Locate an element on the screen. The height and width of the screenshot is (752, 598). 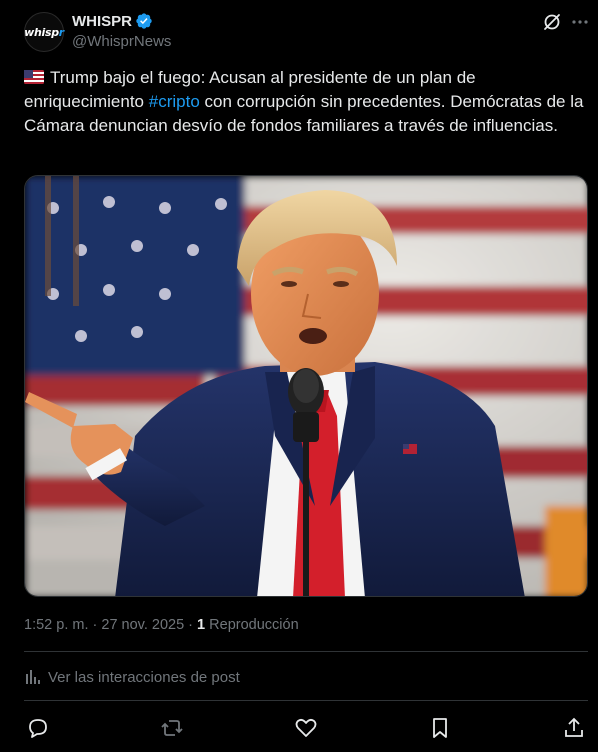
like-icon is located at coordinates (306, 728).